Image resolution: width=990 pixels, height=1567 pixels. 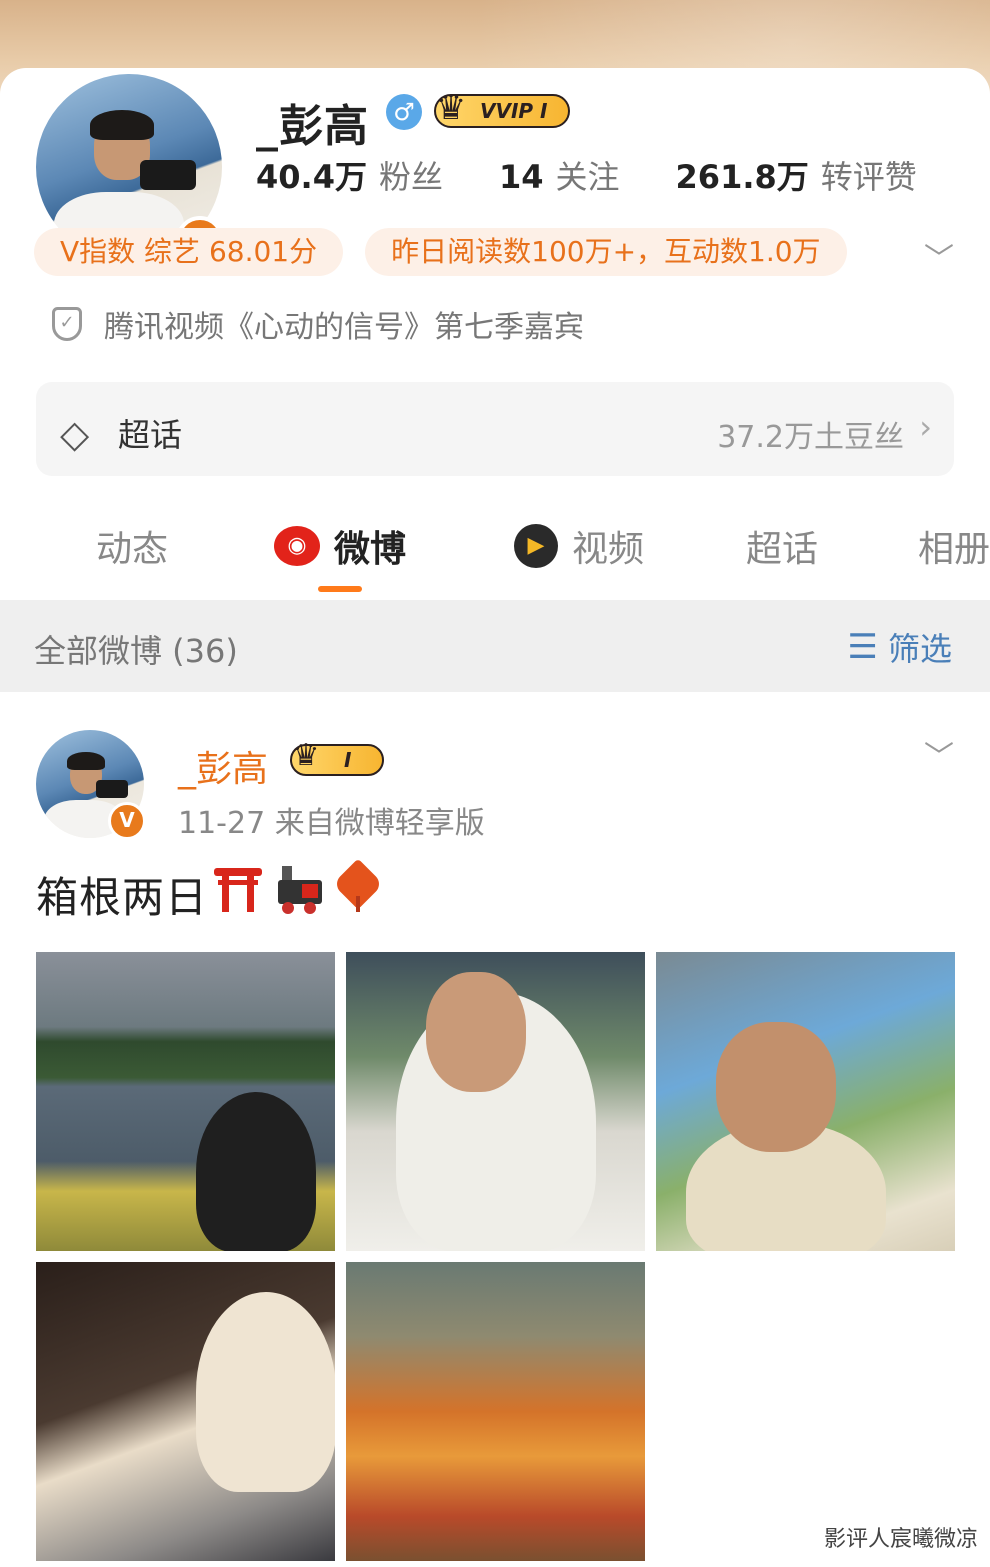 I want to click on profile-stats: 40.4万 粉丝 14 关注 261.8万 转评赞, so click(x=614, y=175).